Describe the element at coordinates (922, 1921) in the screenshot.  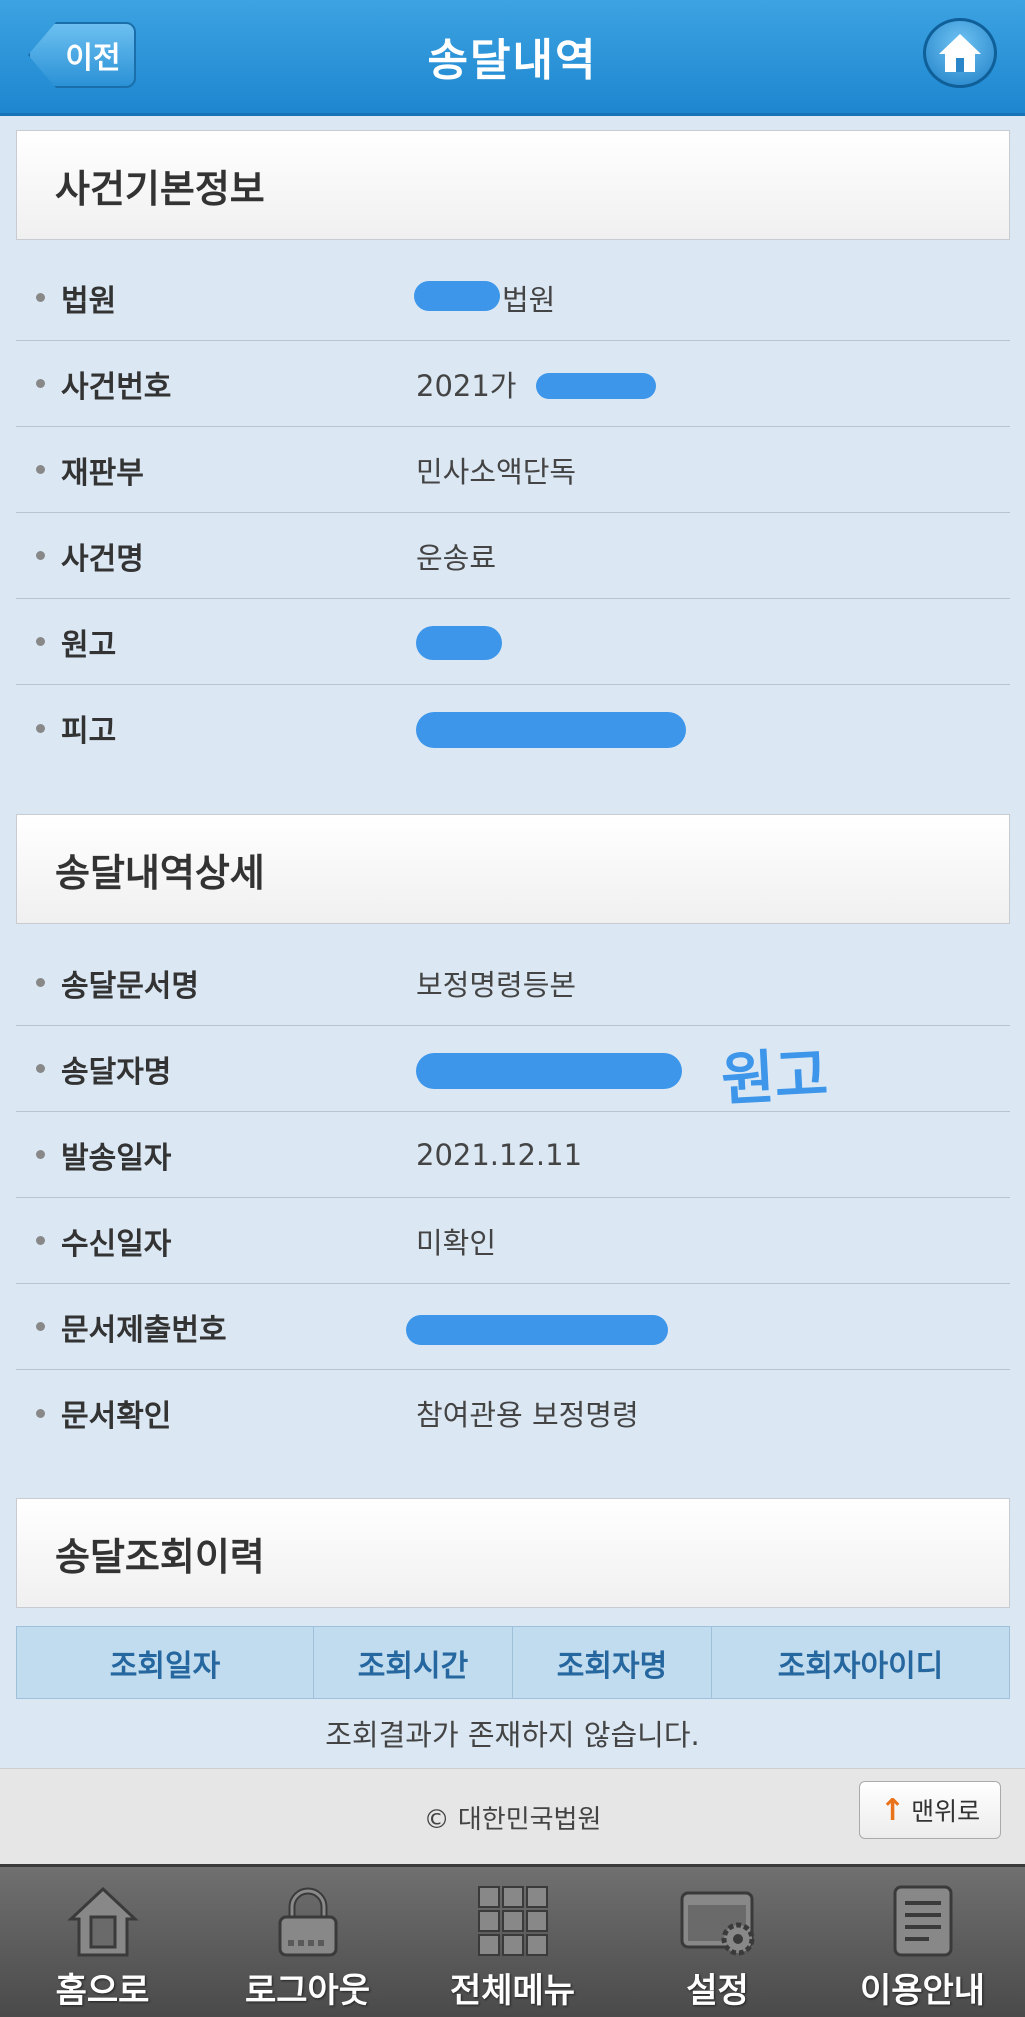
I see `document-icon` at that location.